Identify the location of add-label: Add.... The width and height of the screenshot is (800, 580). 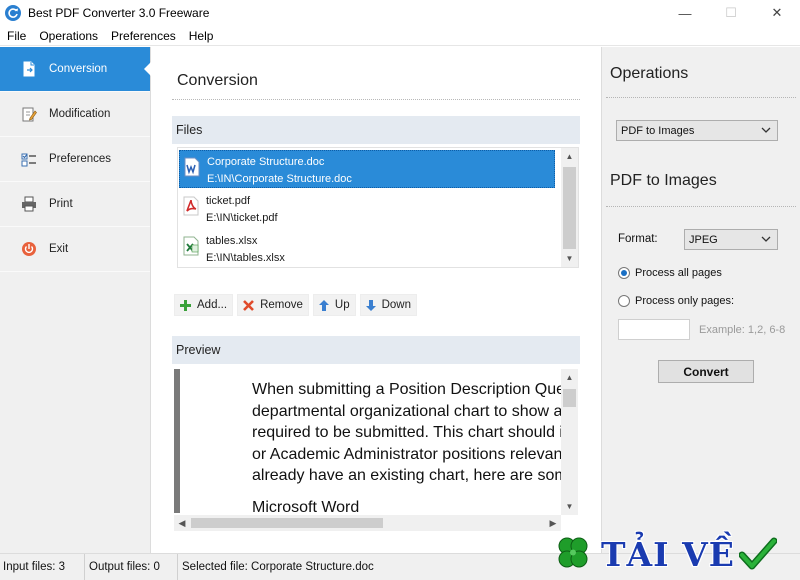
(212, 305).